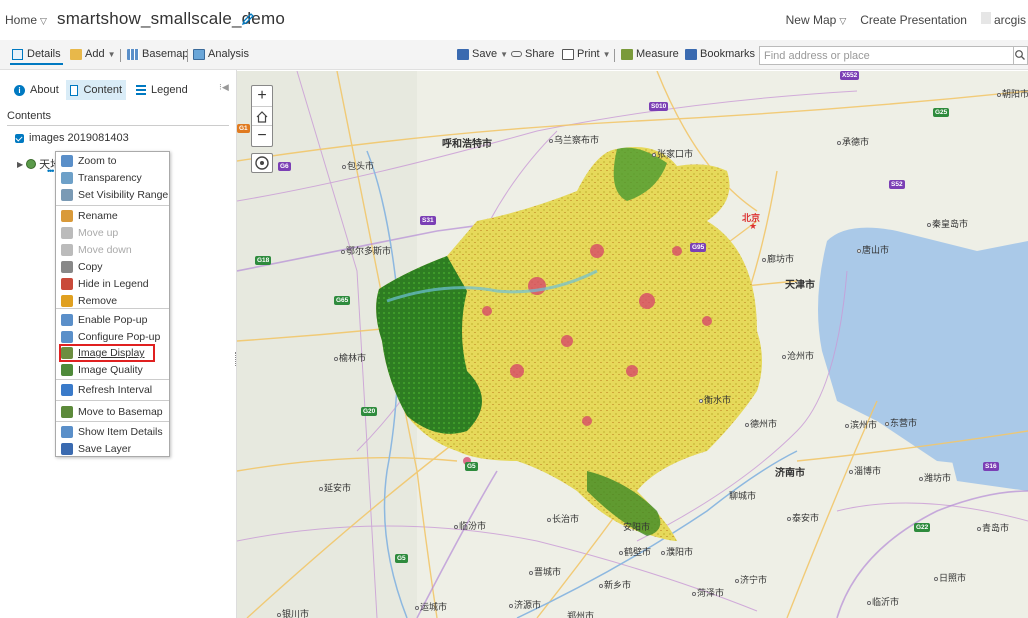 This screenshot has height=618, width=1028. What do you see at coordinates (157, 54) in the screenshot?
I see `basemap-button: Basemap` at bounding box center [157, 54].